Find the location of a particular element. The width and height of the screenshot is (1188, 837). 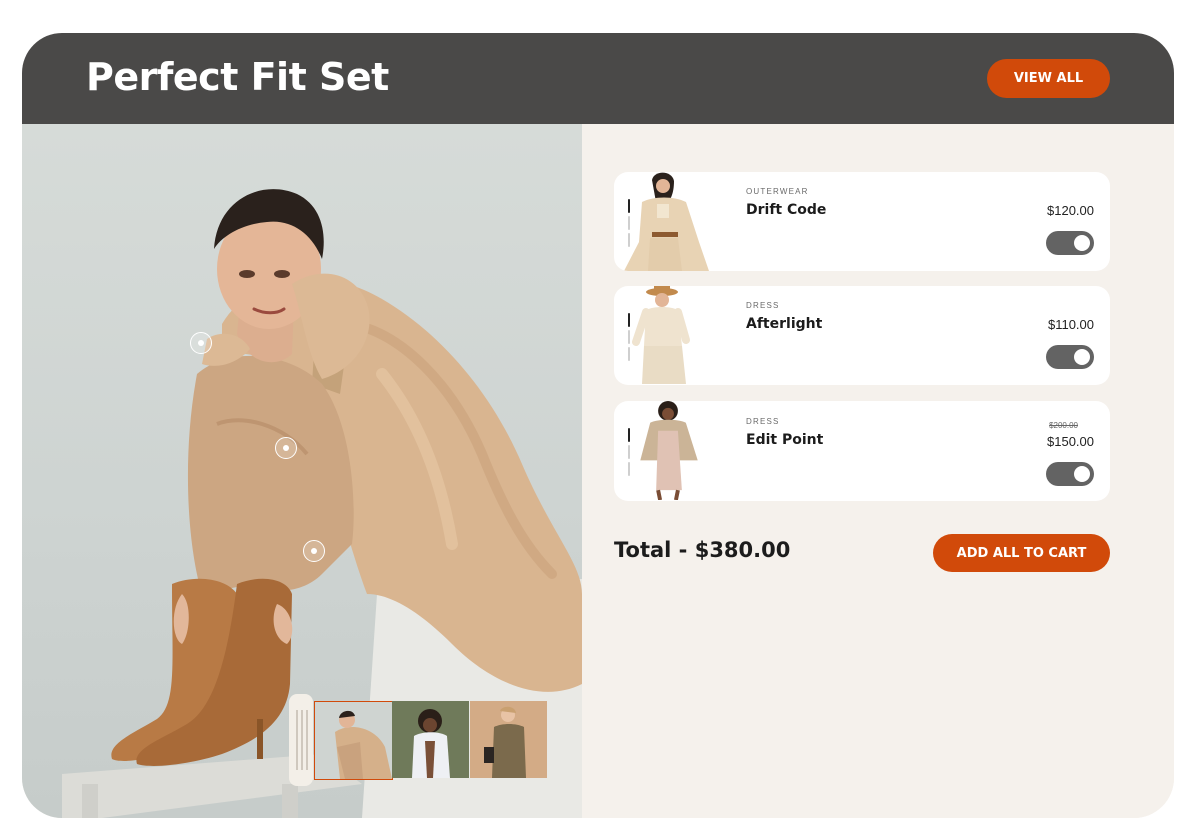

bundle-total: Total - $380.00 is located at coordinates (702, 550).